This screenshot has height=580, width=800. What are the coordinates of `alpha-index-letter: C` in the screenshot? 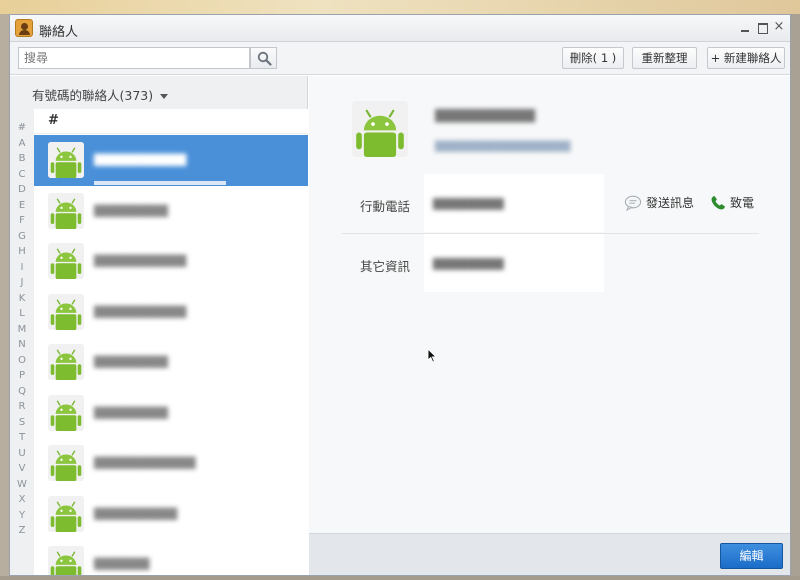 It's located at (22, 175).